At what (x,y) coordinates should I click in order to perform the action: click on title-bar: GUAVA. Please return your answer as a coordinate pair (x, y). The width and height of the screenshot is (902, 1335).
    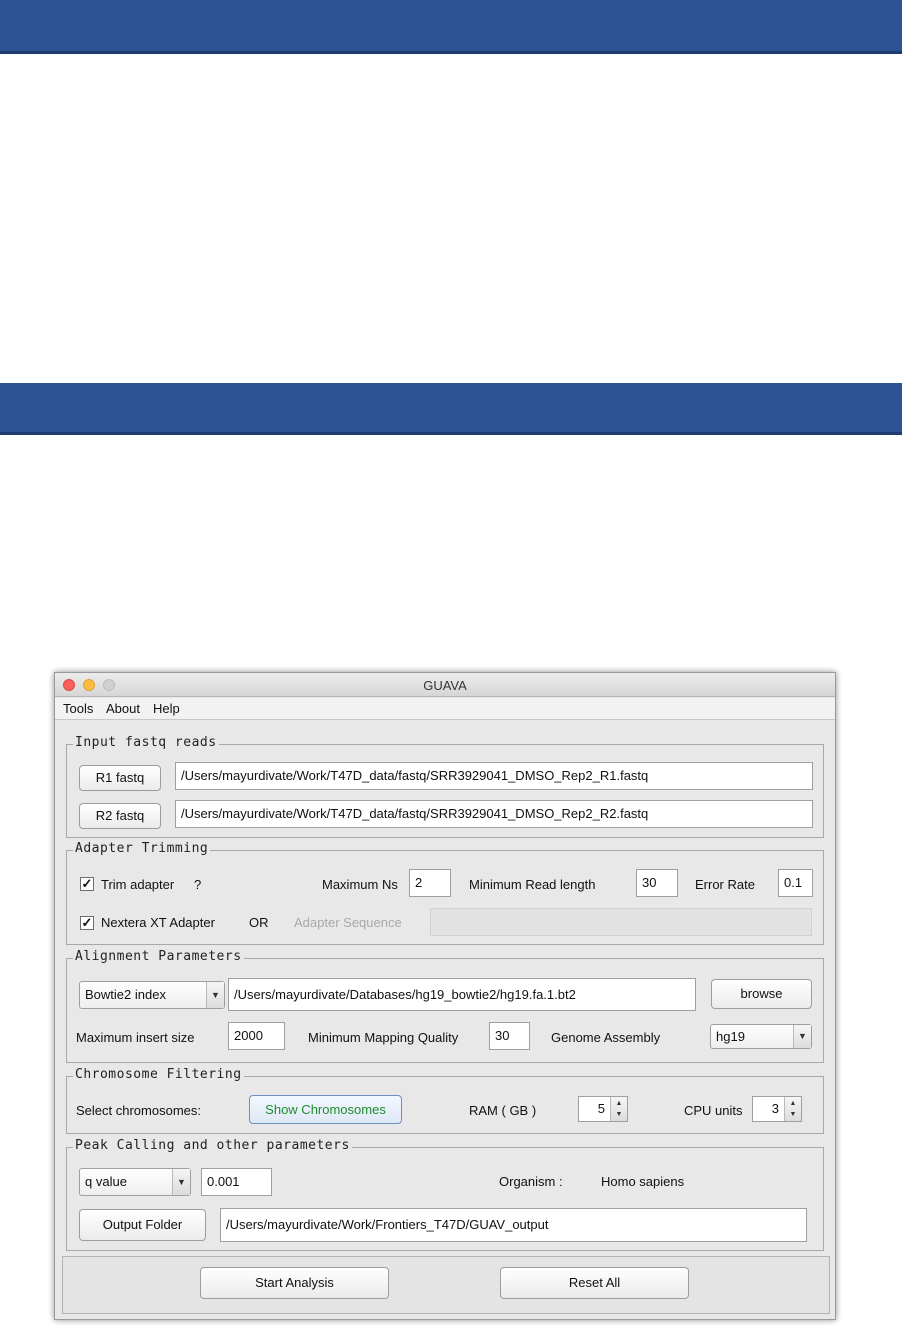
    Looking at the image, I should click on (445, 685).